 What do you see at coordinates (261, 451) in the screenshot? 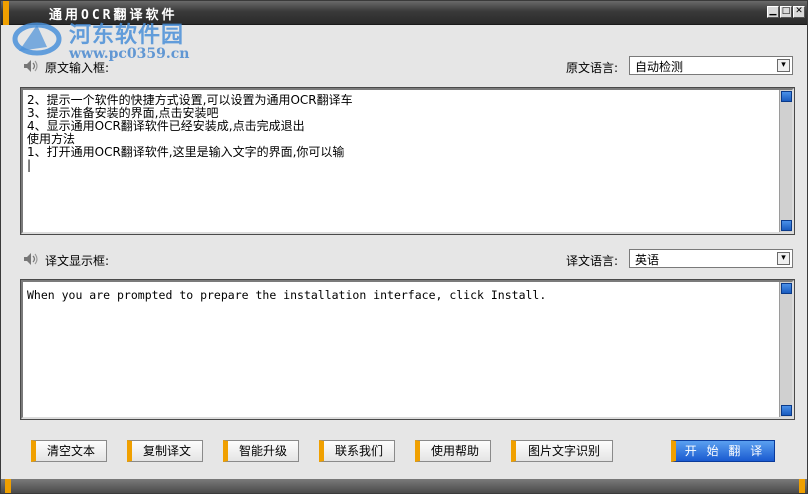
I see `smart-upgrade-button: 智能升级` at bounding box center [261, 451].